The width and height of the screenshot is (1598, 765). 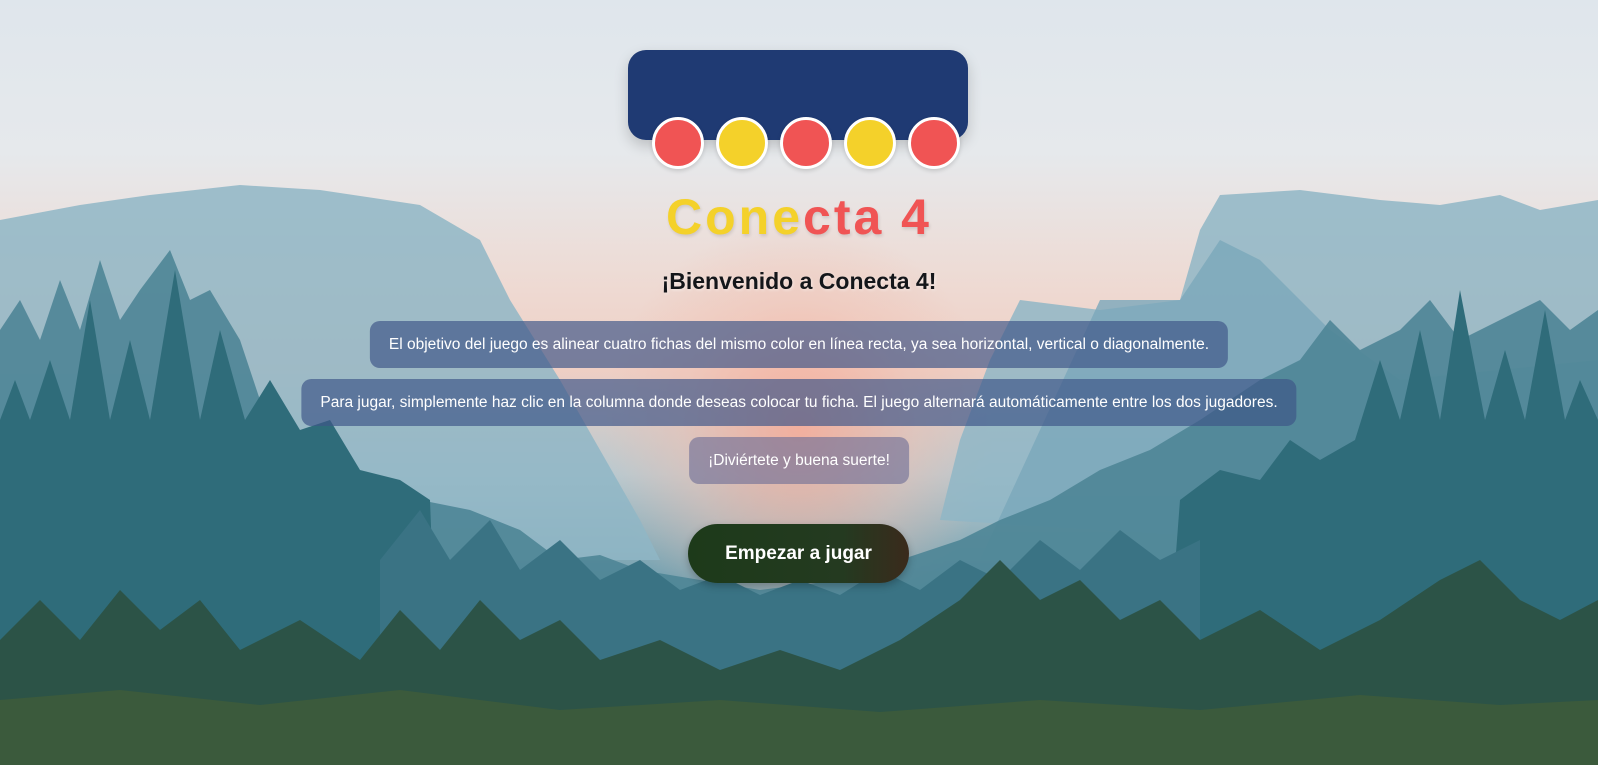 I want to click on title-part-yellow: Cone, so click(x=735, y=217).